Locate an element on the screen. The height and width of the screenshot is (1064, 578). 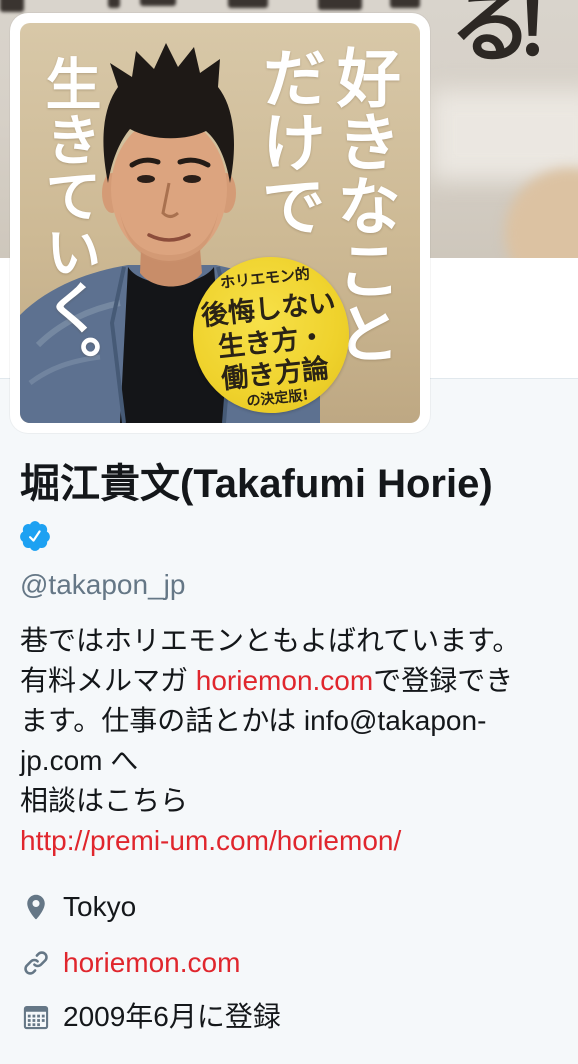
bio-line: http://premi-um.com/horiemon/ is located at coordinates (295, 841).